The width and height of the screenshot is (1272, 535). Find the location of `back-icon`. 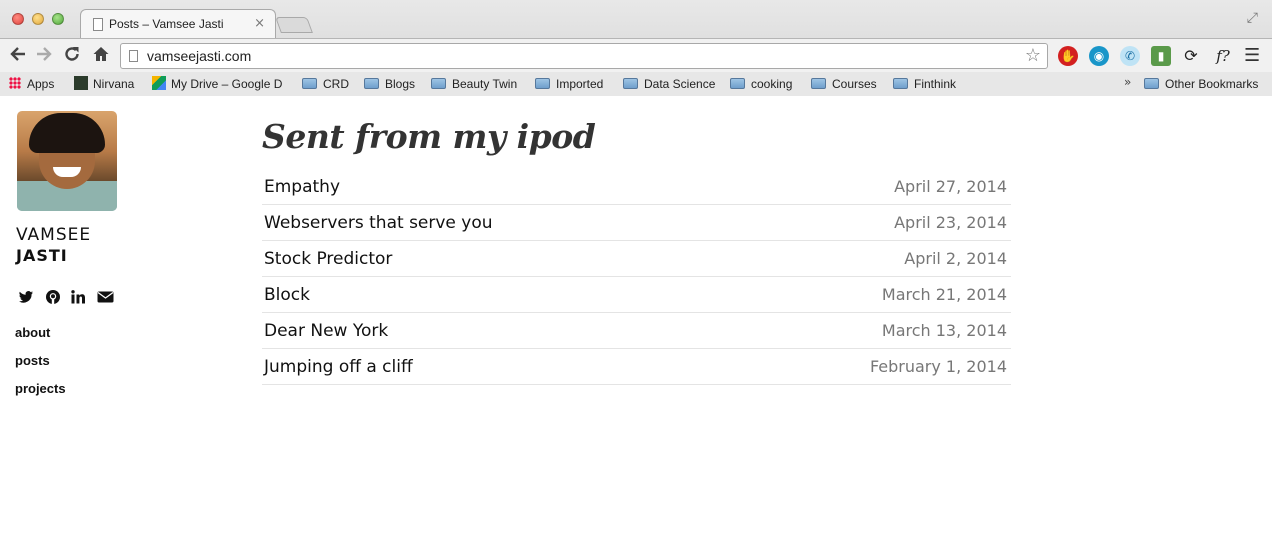

back-icon is located at coordinates (18, 55).